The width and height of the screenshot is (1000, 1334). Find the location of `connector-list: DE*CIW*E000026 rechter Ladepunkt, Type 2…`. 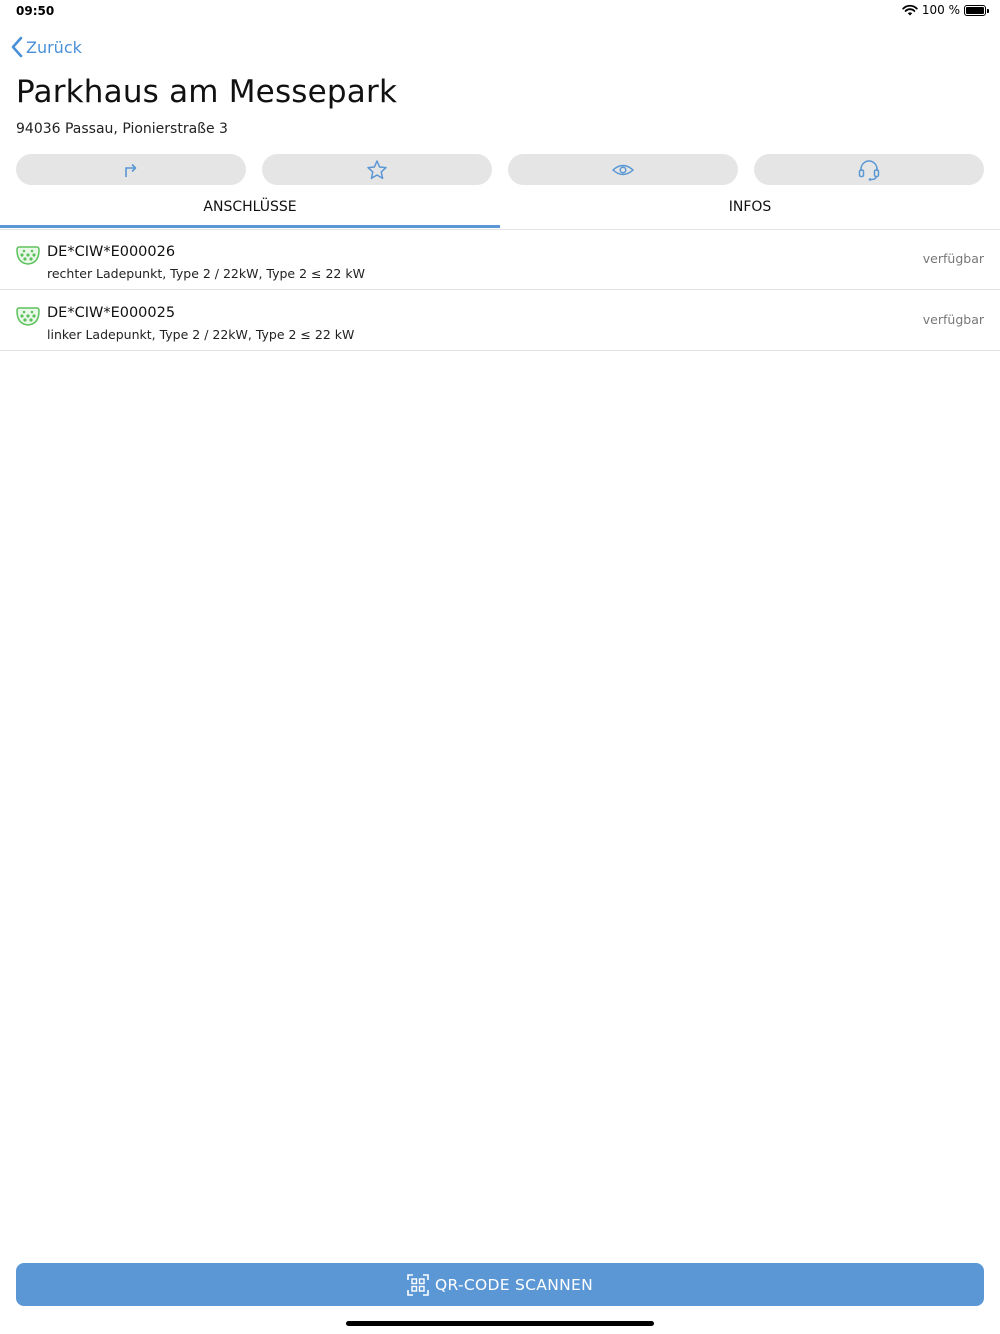

connector-list: DE*CIW*E000026 rechter Ladepunkt, Type 2… is located at coordinates (500, 290).